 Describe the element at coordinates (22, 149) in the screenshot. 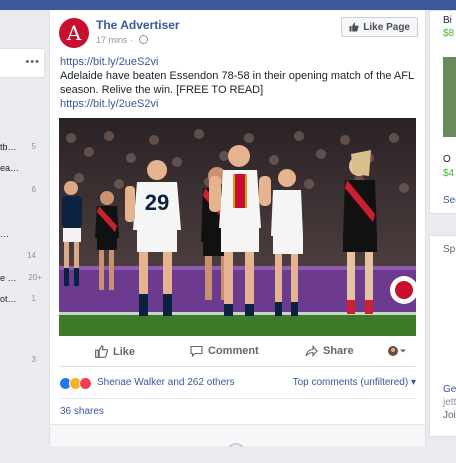

I see `sidebar-item: tb… 5` at that location.